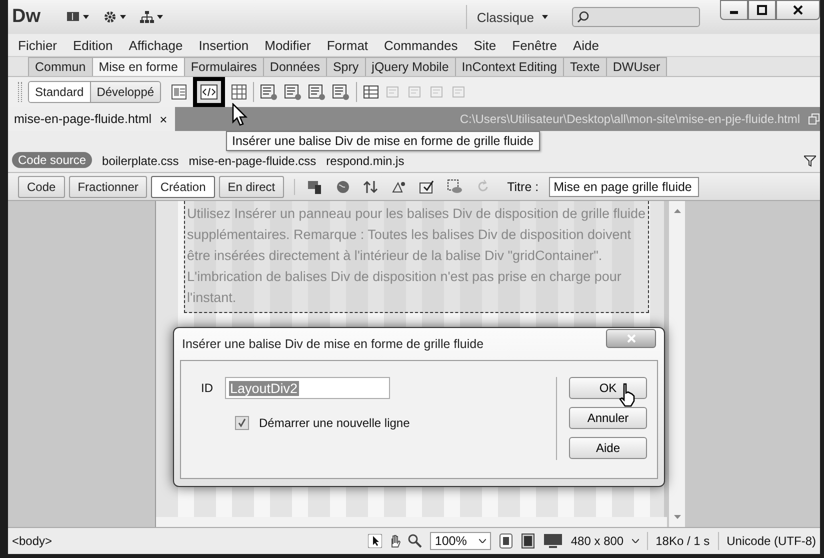 This screenshot has height=558, width=824. What do you see at coordinates (814, 119) in the screenshot?
I see `restore-icon` at bounding box center [814, 119].